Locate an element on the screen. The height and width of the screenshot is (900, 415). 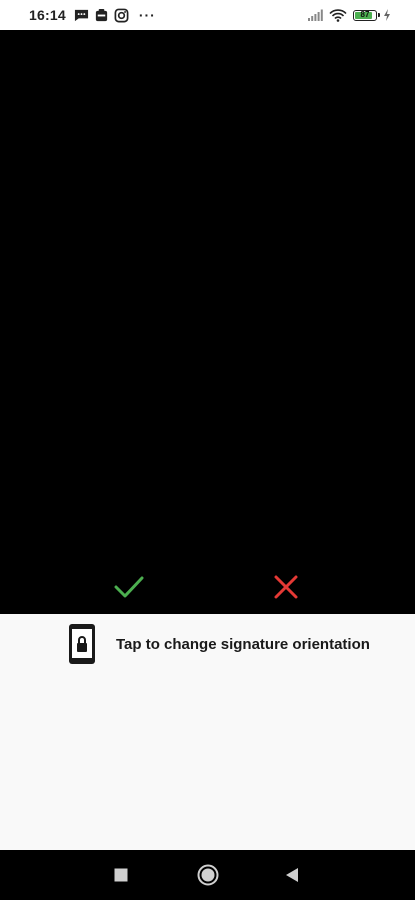
more-notifications-icon: ··· is located at coordinates (147, 15).